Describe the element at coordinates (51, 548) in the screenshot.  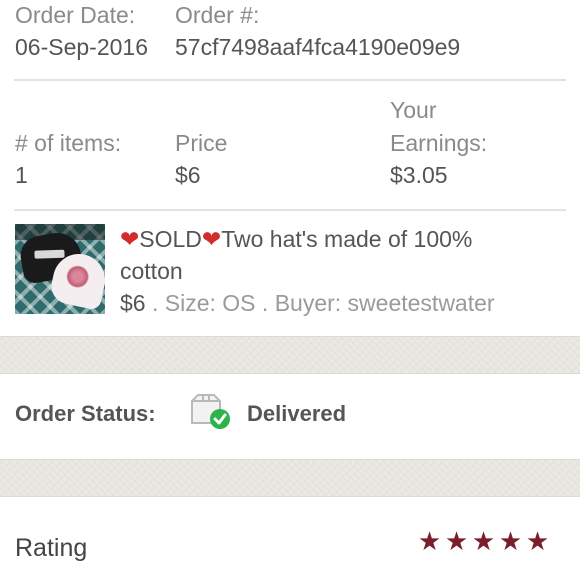
I see `rating-label: Rating` at that location.